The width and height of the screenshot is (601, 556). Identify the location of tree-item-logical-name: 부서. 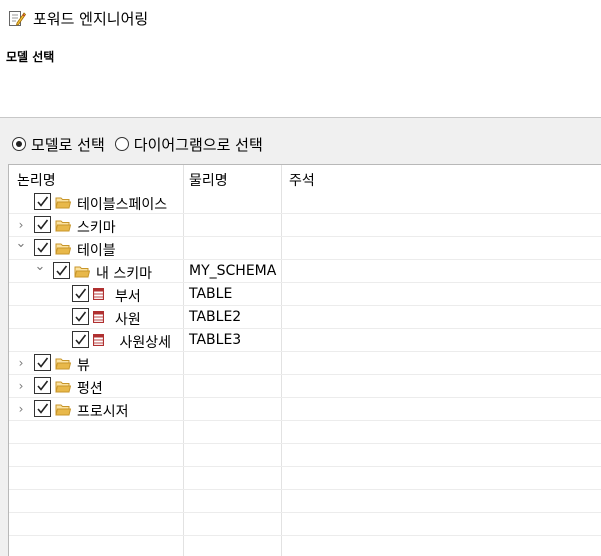
(128, 297).